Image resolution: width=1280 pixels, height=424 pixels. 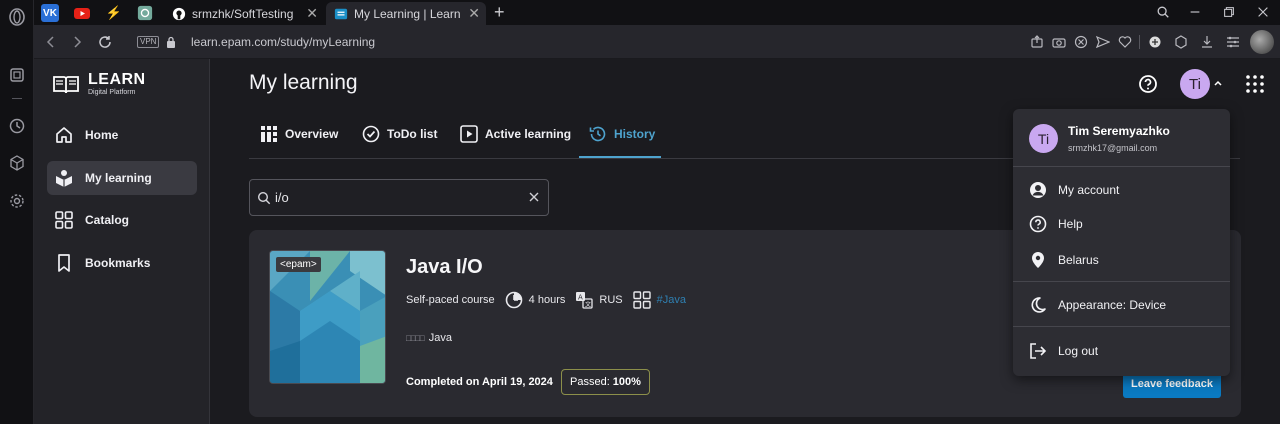 I want to click on course-title: Java I/O, so click(x=444, y=267).